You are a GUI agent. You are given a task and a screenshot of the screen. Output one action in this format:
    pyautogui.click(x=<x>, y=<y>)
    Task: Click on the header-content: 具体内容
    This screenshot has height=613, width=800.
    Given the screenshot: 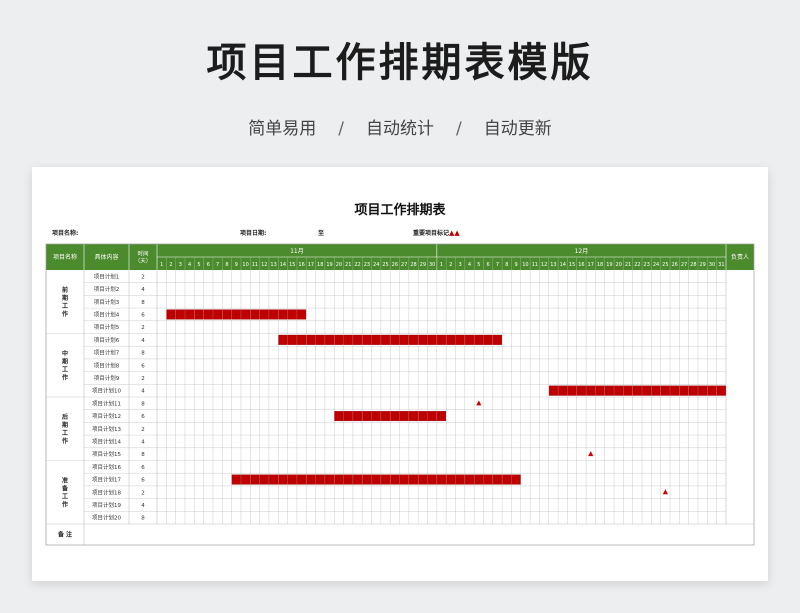 What is the action you would take?
    pyautogui.click(x=106, y=257)
    